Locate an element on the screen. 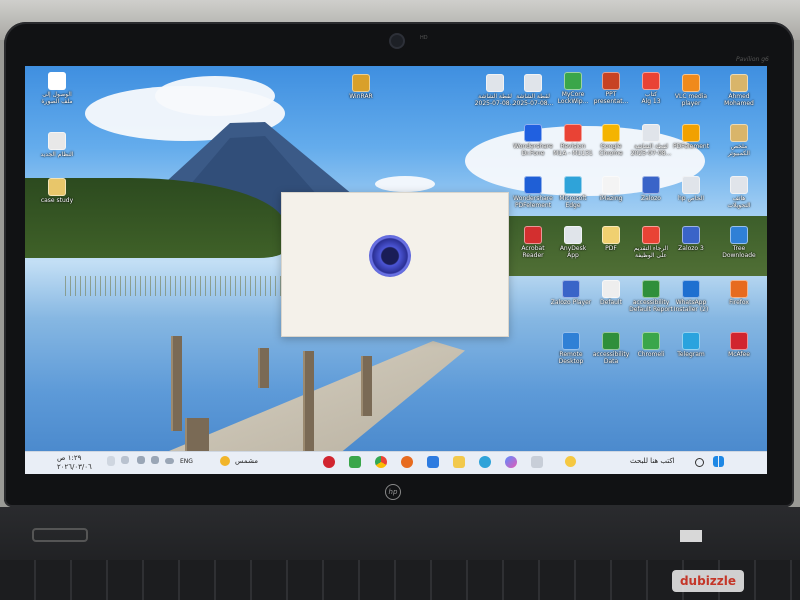 Image resolution: width=800 pixels, height=600 pixels. desktop-icon: Zalozo 3 is located at coordinates (691, 239).